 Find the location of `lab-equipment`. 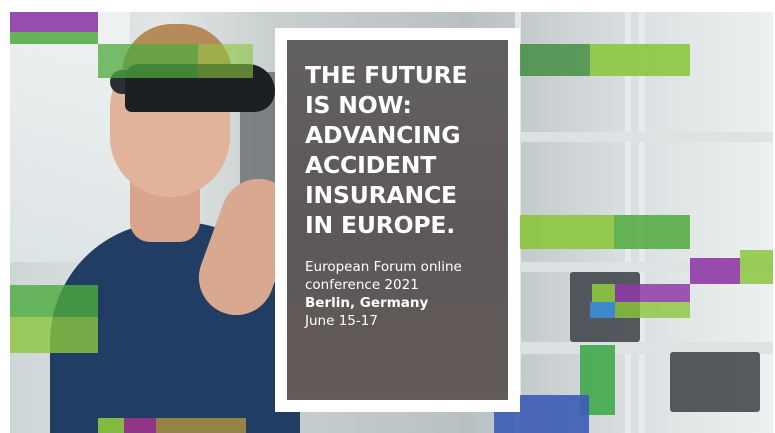

lab-equipment is located at coordinates (715, 382).